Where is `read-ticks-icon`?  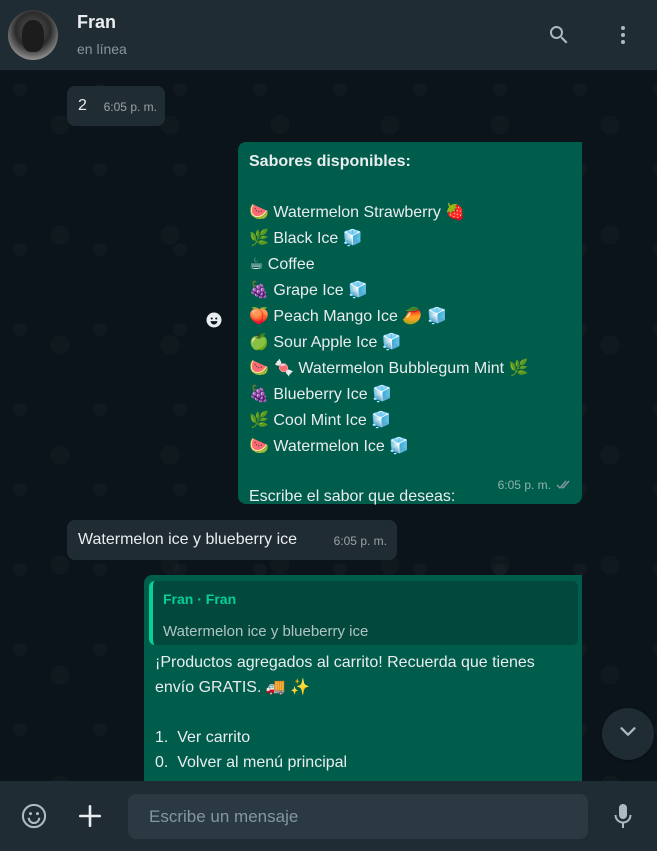 read-ticks-icon is located at coordinates (564, 485).